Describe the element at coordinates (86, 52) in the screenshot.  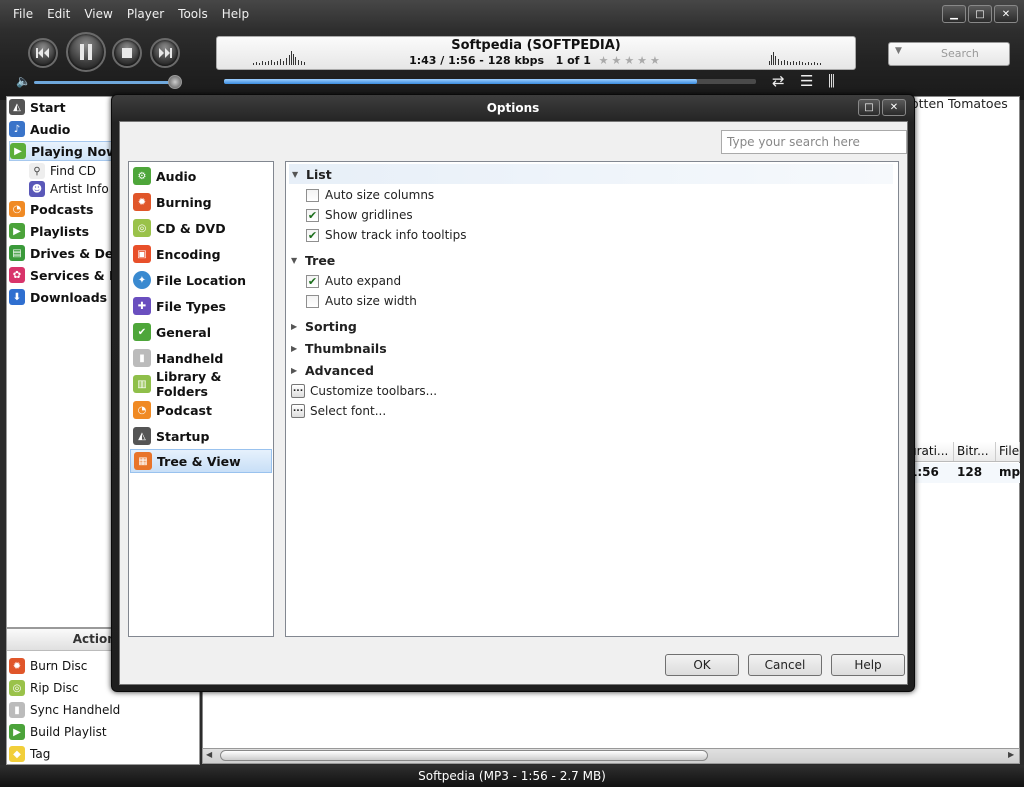
I see `pause-button` at that location.